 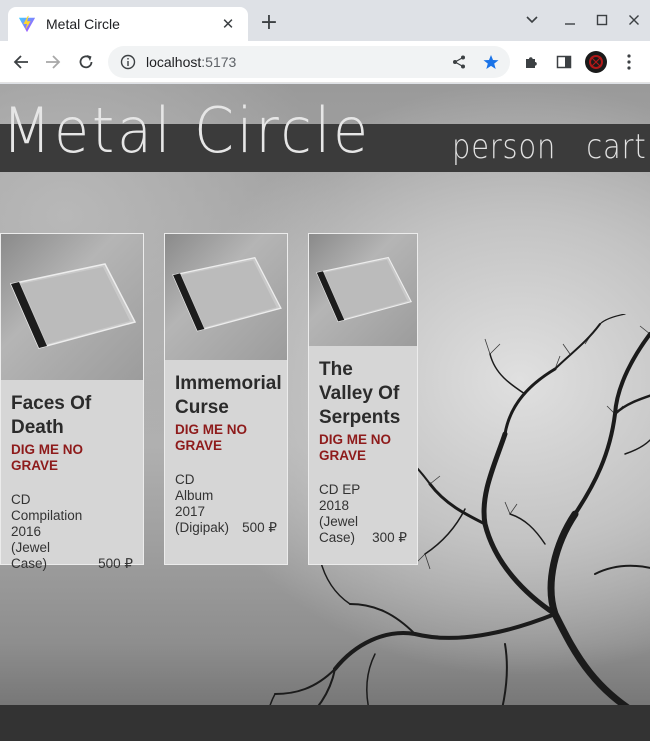 What do you see at coordinates (269, 23) in the screenshot?
I see `new-tab-button: +` at bounding box center [269, 23].